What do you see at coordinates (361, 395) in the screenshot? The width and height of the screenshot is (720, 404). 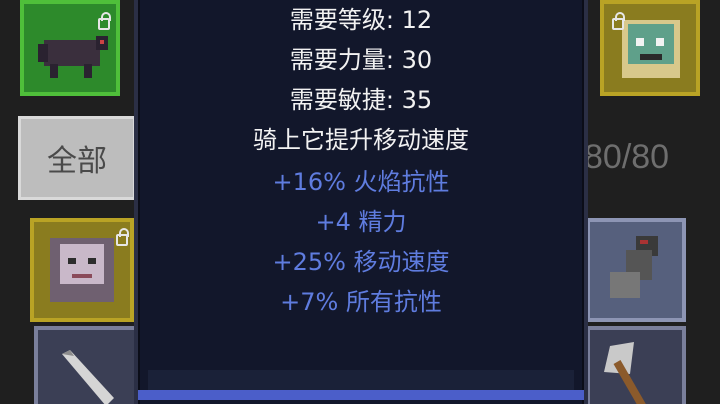 I see `tooltip-bottom-border` at bounding box center [361, 395].